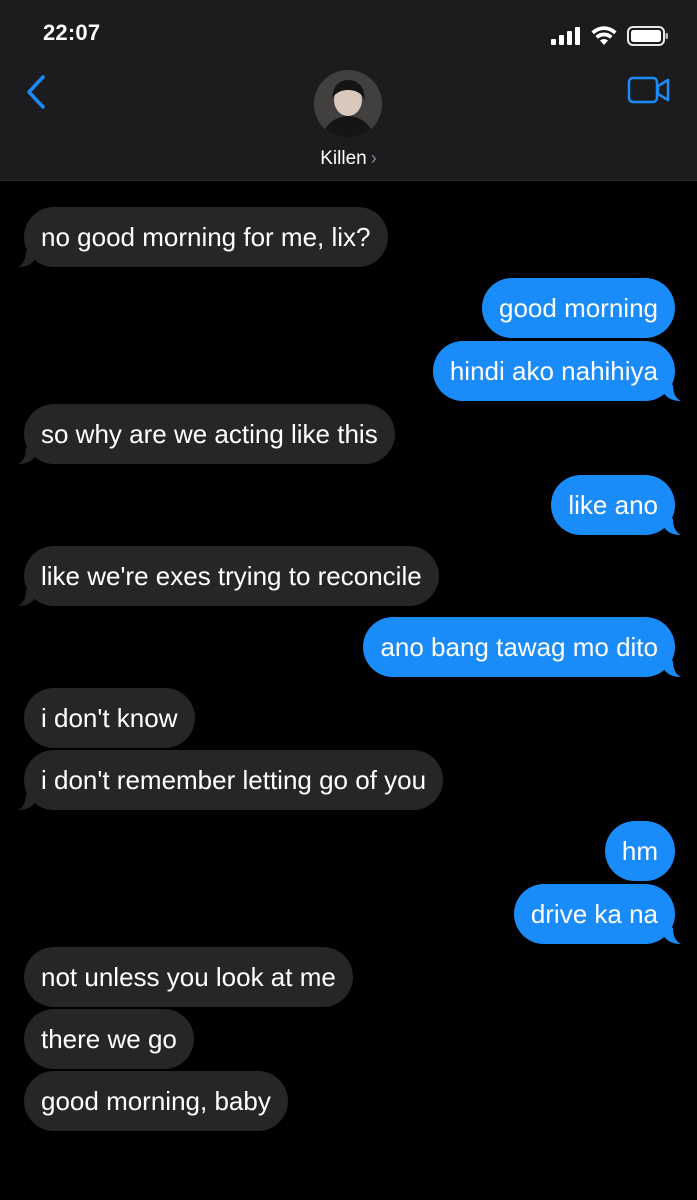 The width and height of the screenshot is (697, 1200). I want to click on message-row: so why are we acting like this, so click(348, 434).